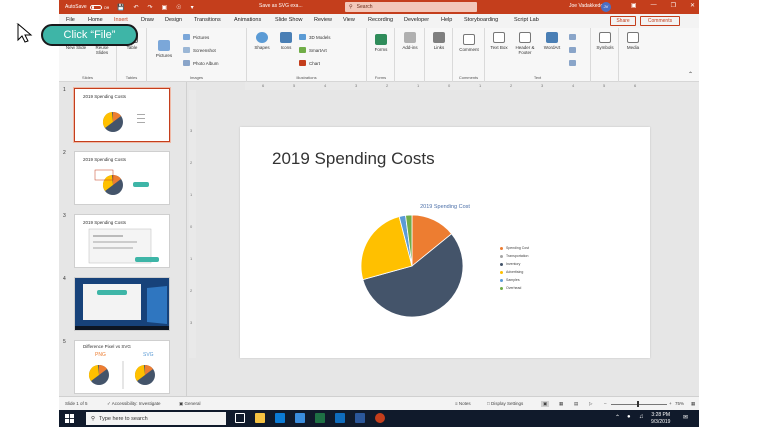  I want to click on present-icon: ▣, so click(165, 7).